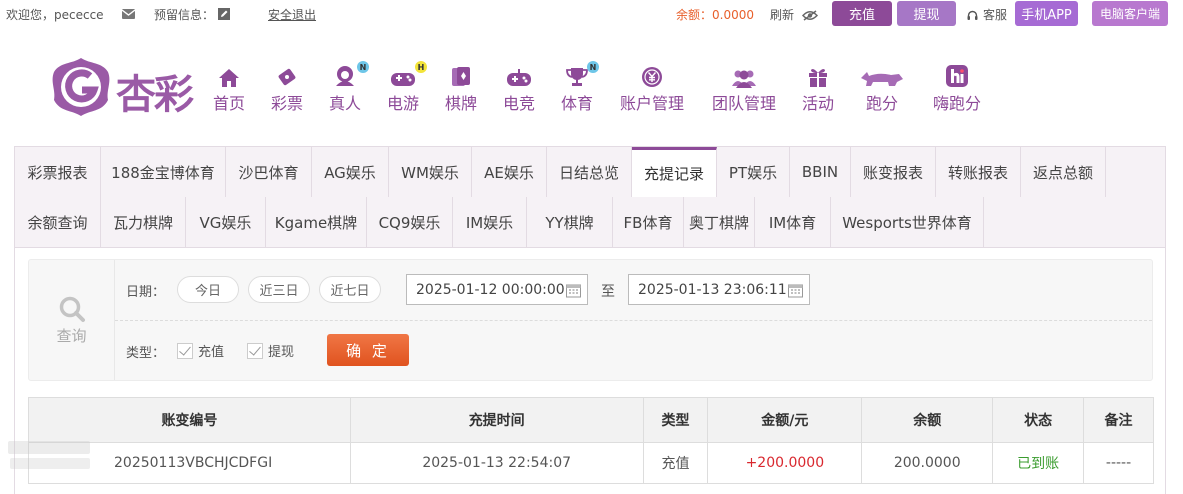 This screenshot has height=494, width=1183. What do you see at coordinates (570, 222) in the screenshot?
I see `tab-yy-chess: YY棋牌` at bounding box center [570, 222].